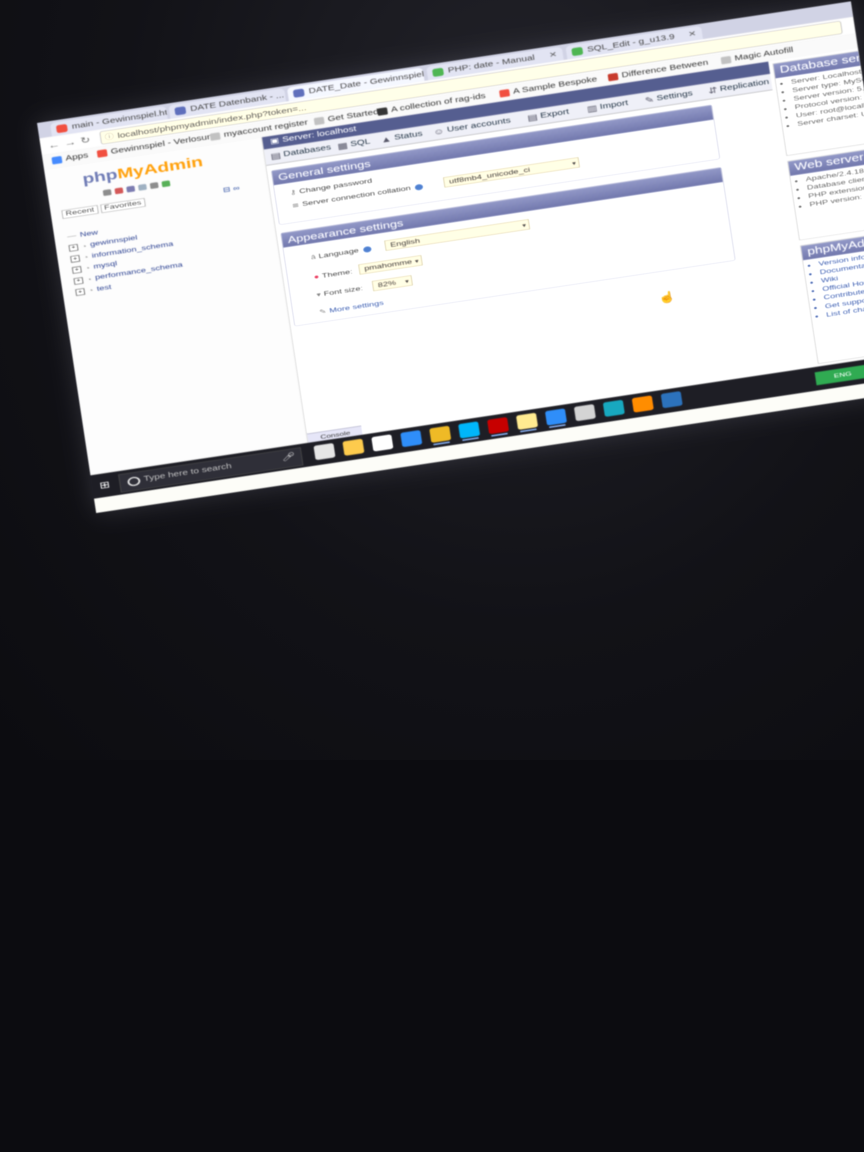  Describe the element at coordinates (439, 131) in the screenshot. I see `users-icon: ☺` at that location.